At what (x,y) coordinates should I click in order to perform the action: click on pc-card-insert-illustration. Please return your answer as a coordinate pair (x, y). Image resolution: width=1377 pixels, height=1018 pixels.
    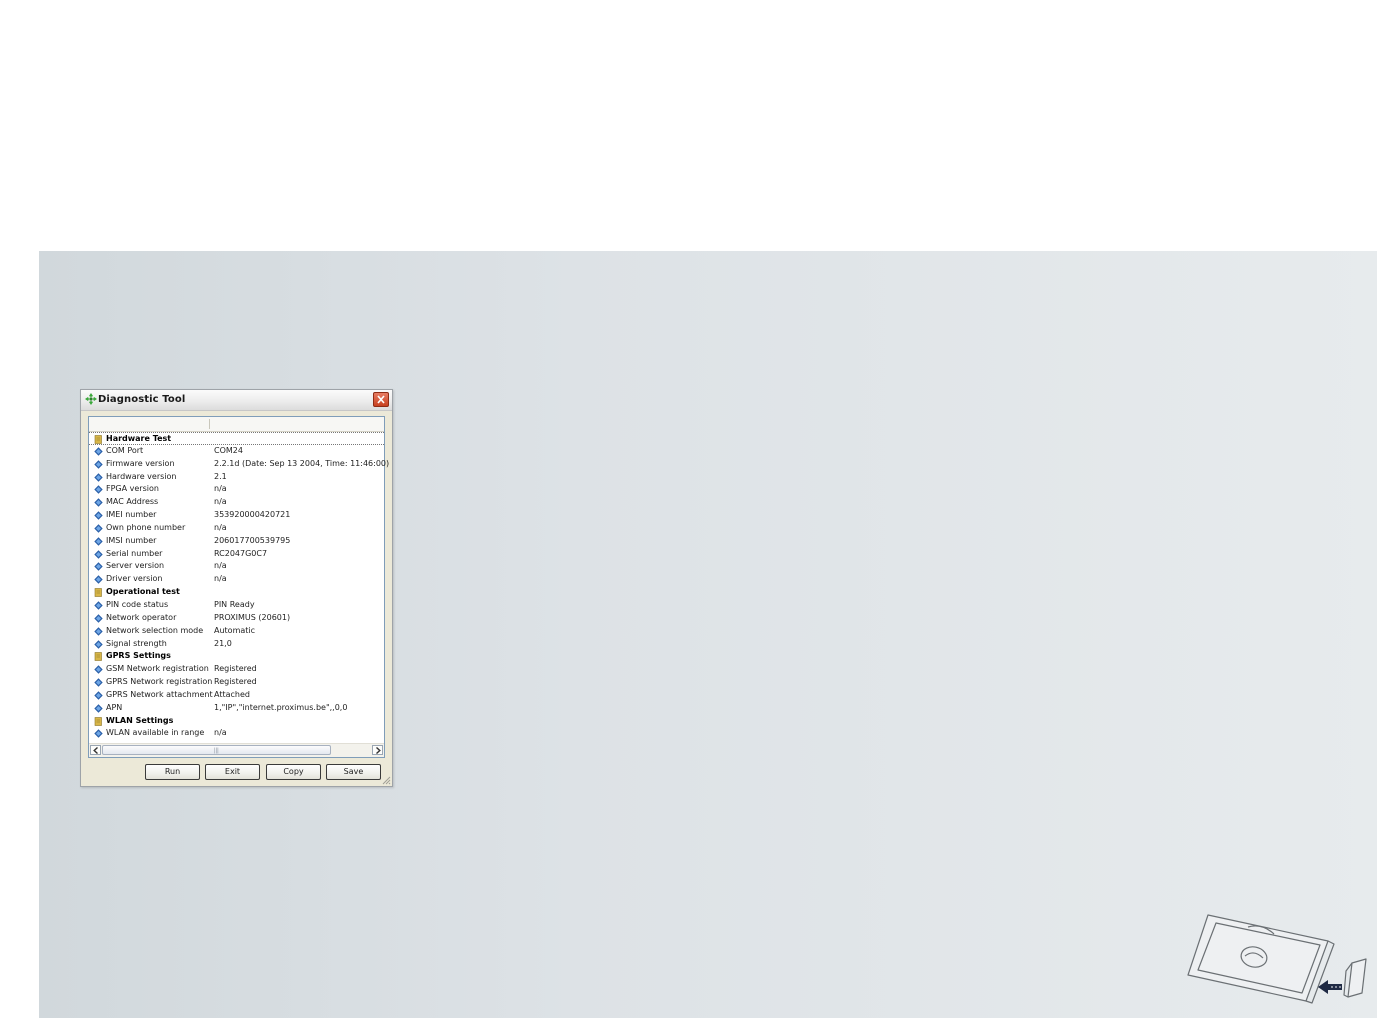
    Looking at the image, I should click on (1277, 959).